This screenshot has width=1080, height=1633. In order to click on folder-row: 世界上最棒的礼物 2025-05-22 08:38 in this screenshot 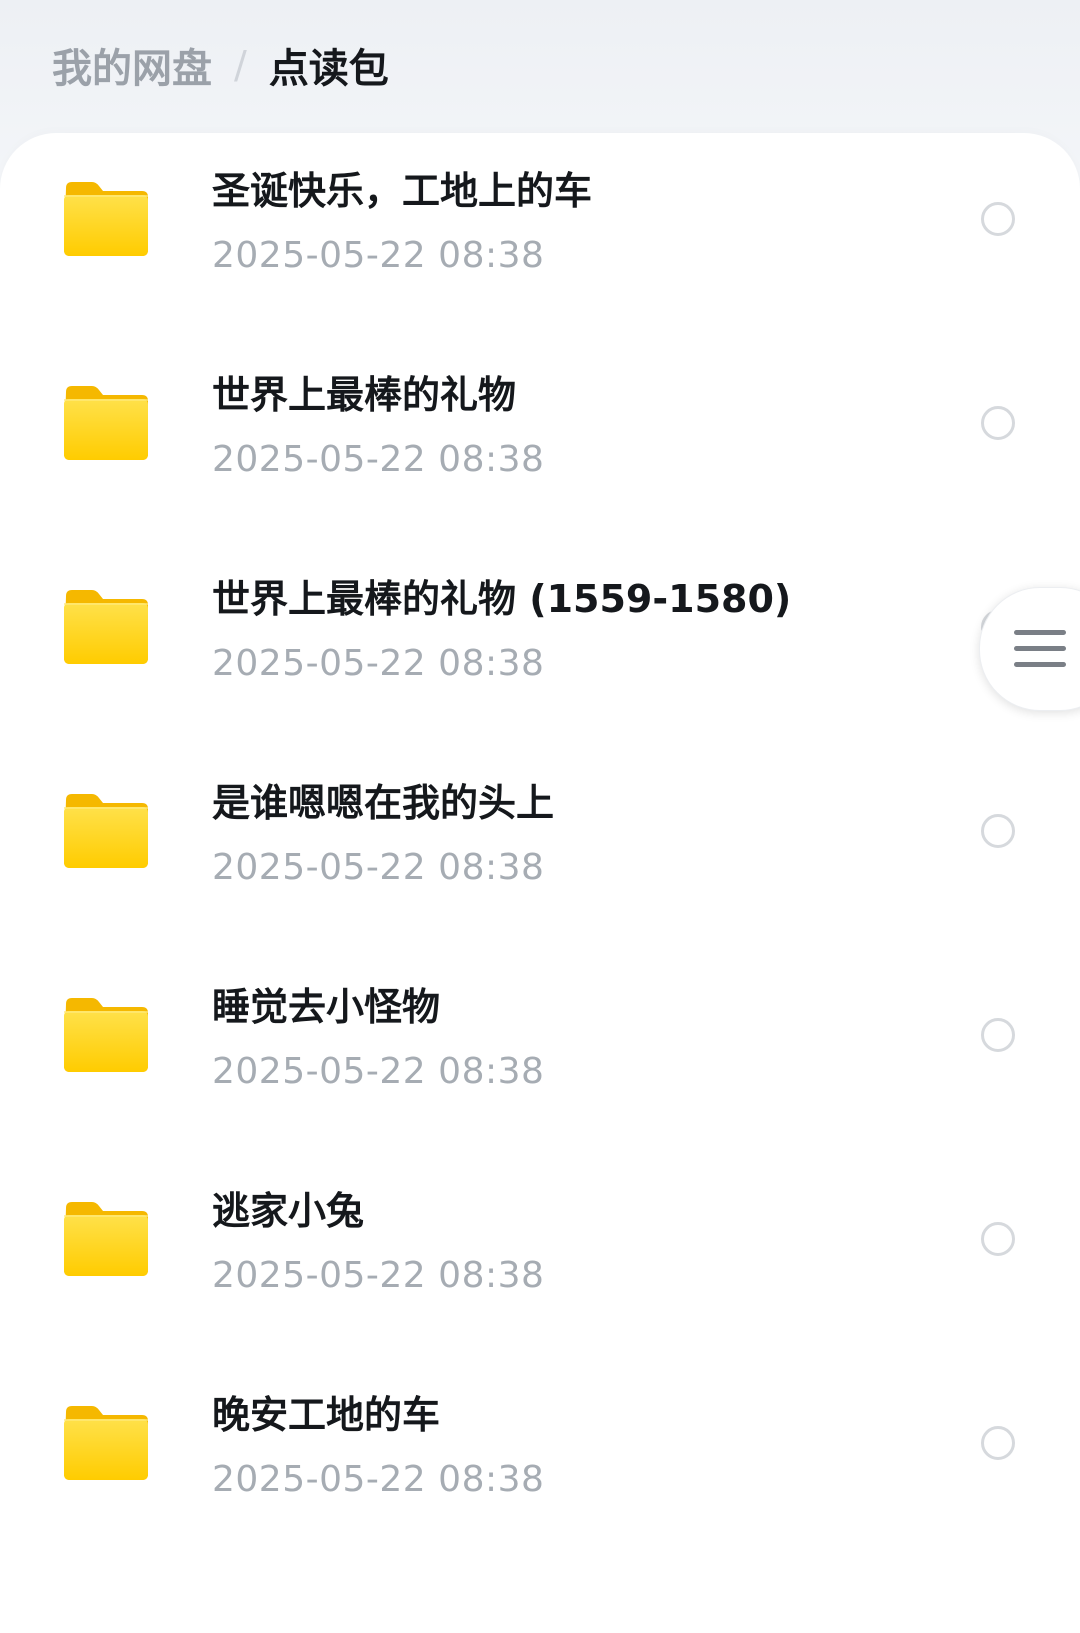, I will do `click(540, 420)`.